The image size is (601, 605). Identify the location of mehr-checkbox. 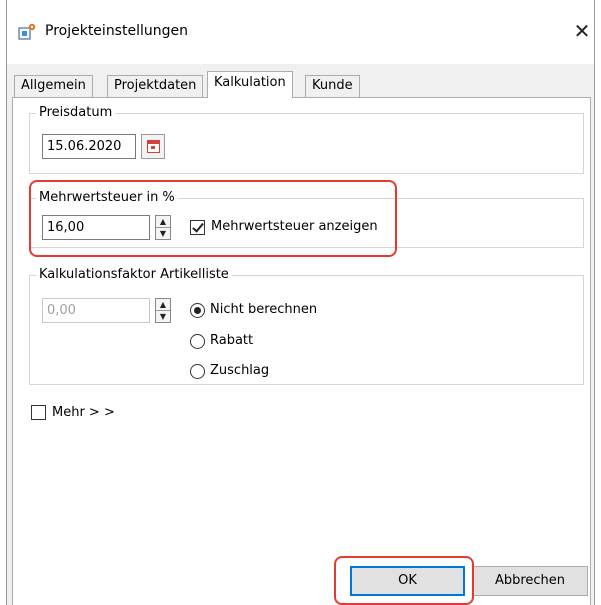
(38, 412).